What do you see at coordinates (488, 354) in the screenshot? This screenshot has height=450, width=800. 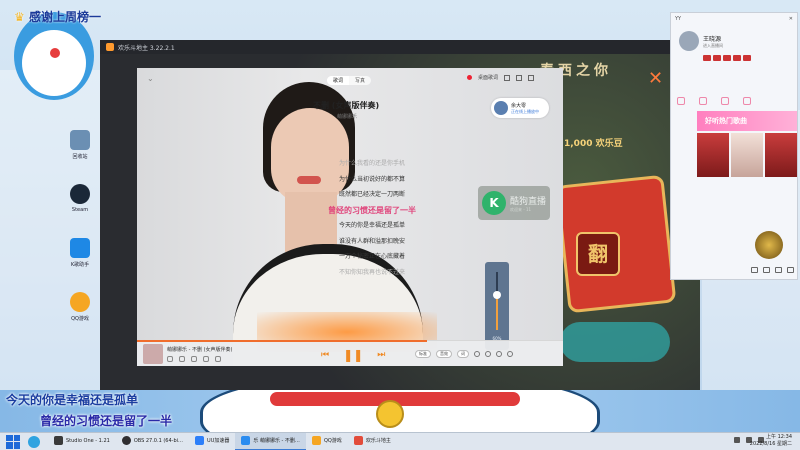 I see `loop-icon` at bounding box center [488, 354].